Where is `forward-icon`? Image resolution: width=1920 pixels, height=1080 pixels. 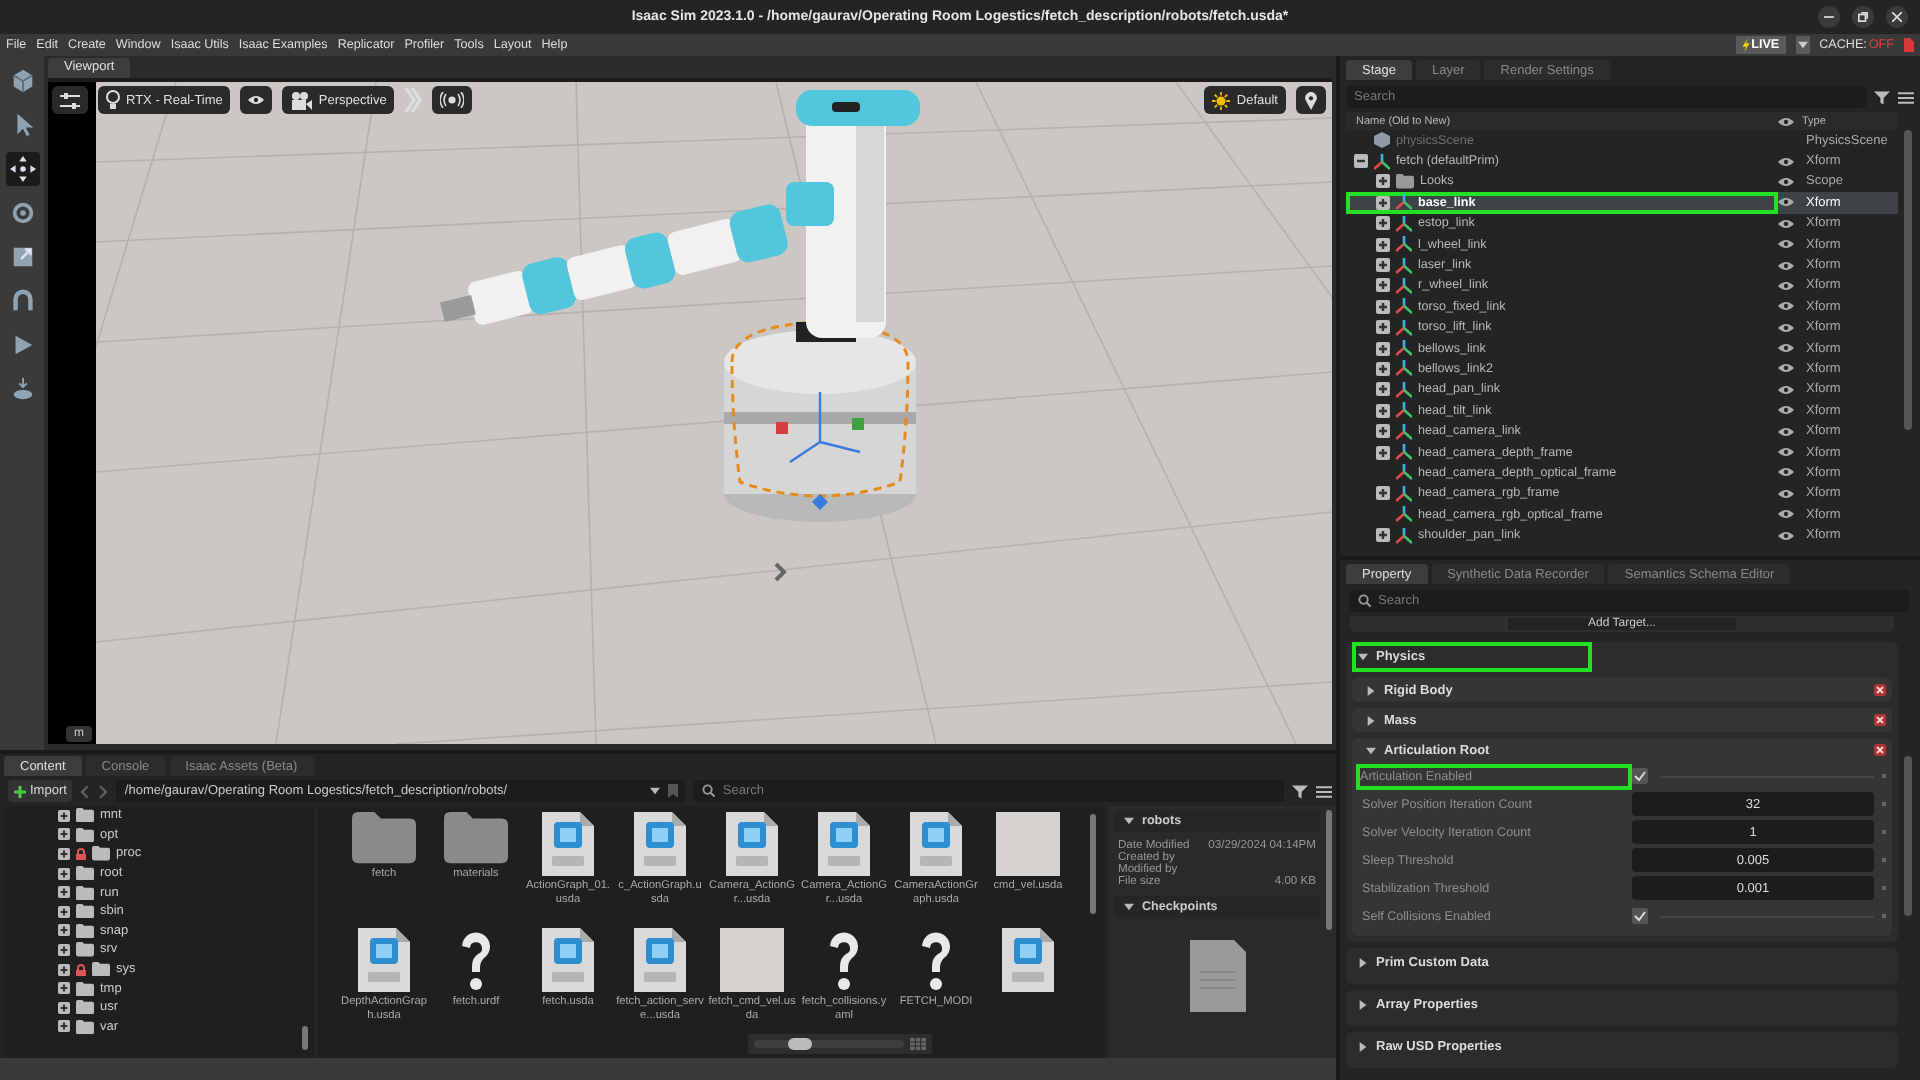
forward-icon is located at coordinates (103, 791).